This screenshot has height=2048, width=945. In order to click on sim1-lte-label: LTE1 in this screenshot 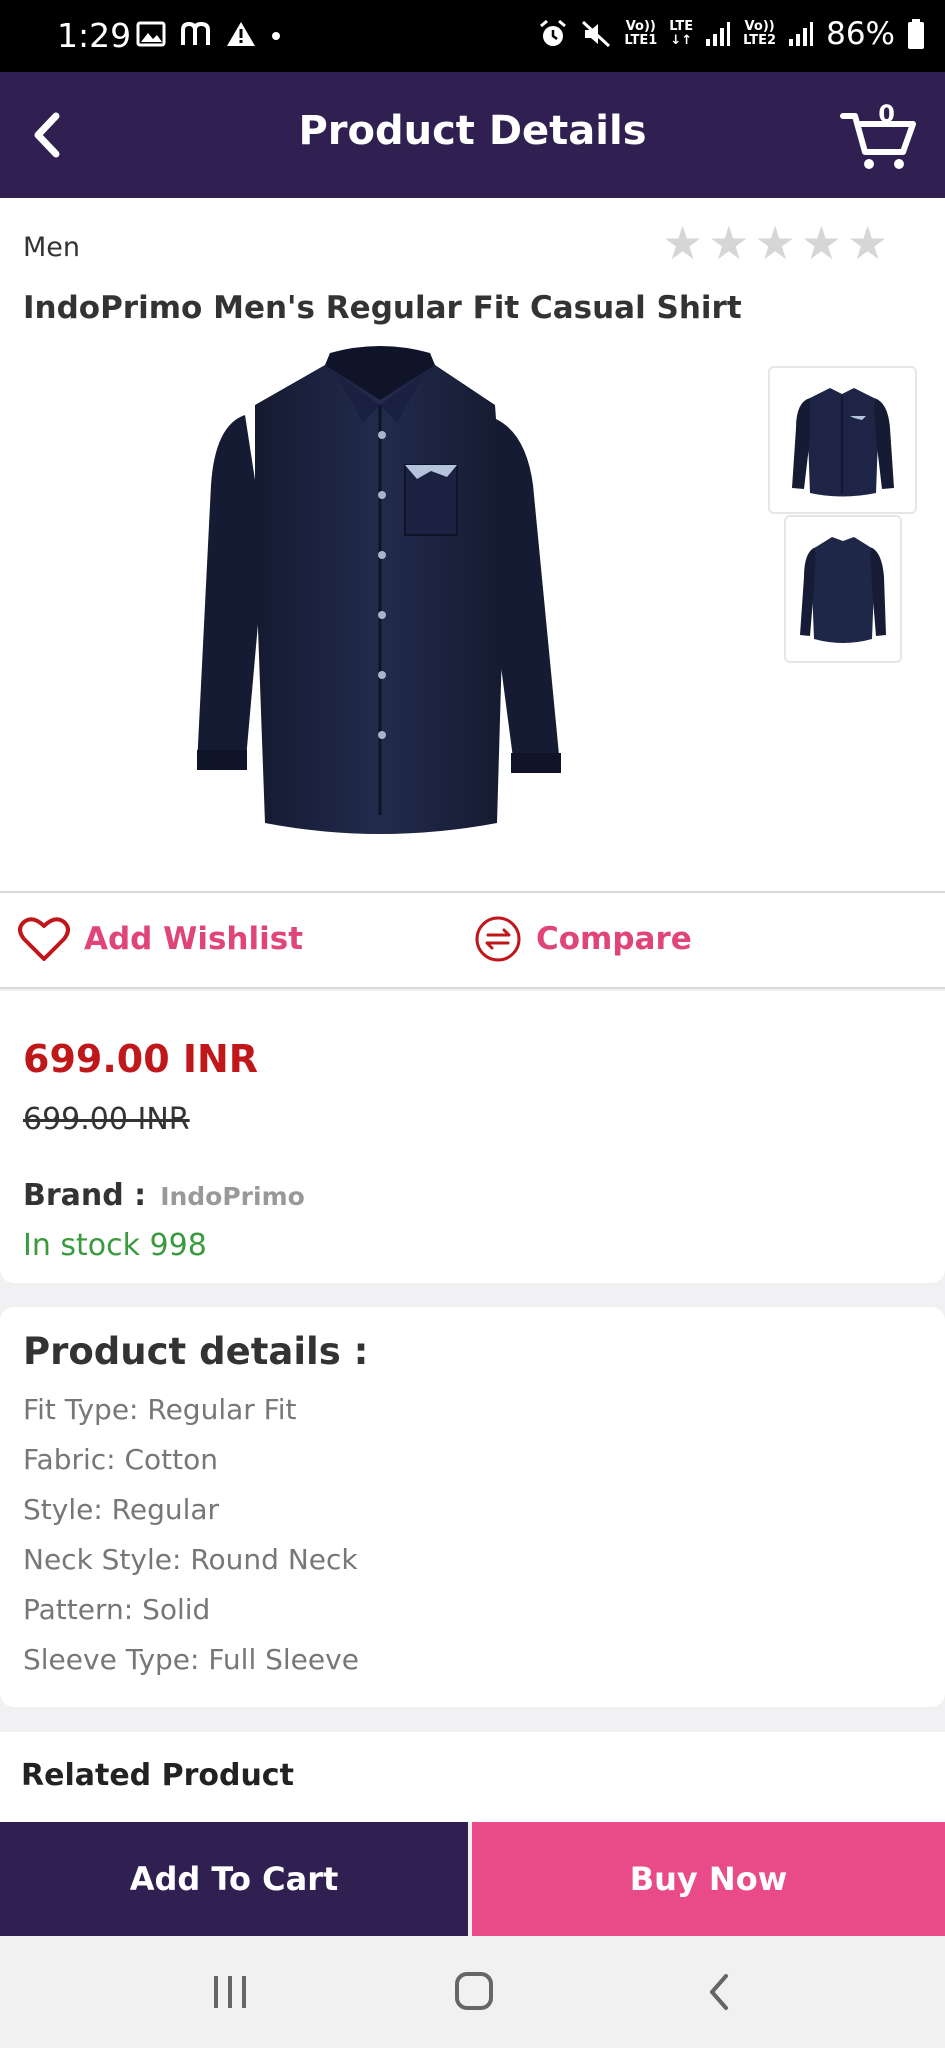, I will do `click(641, 40)`.